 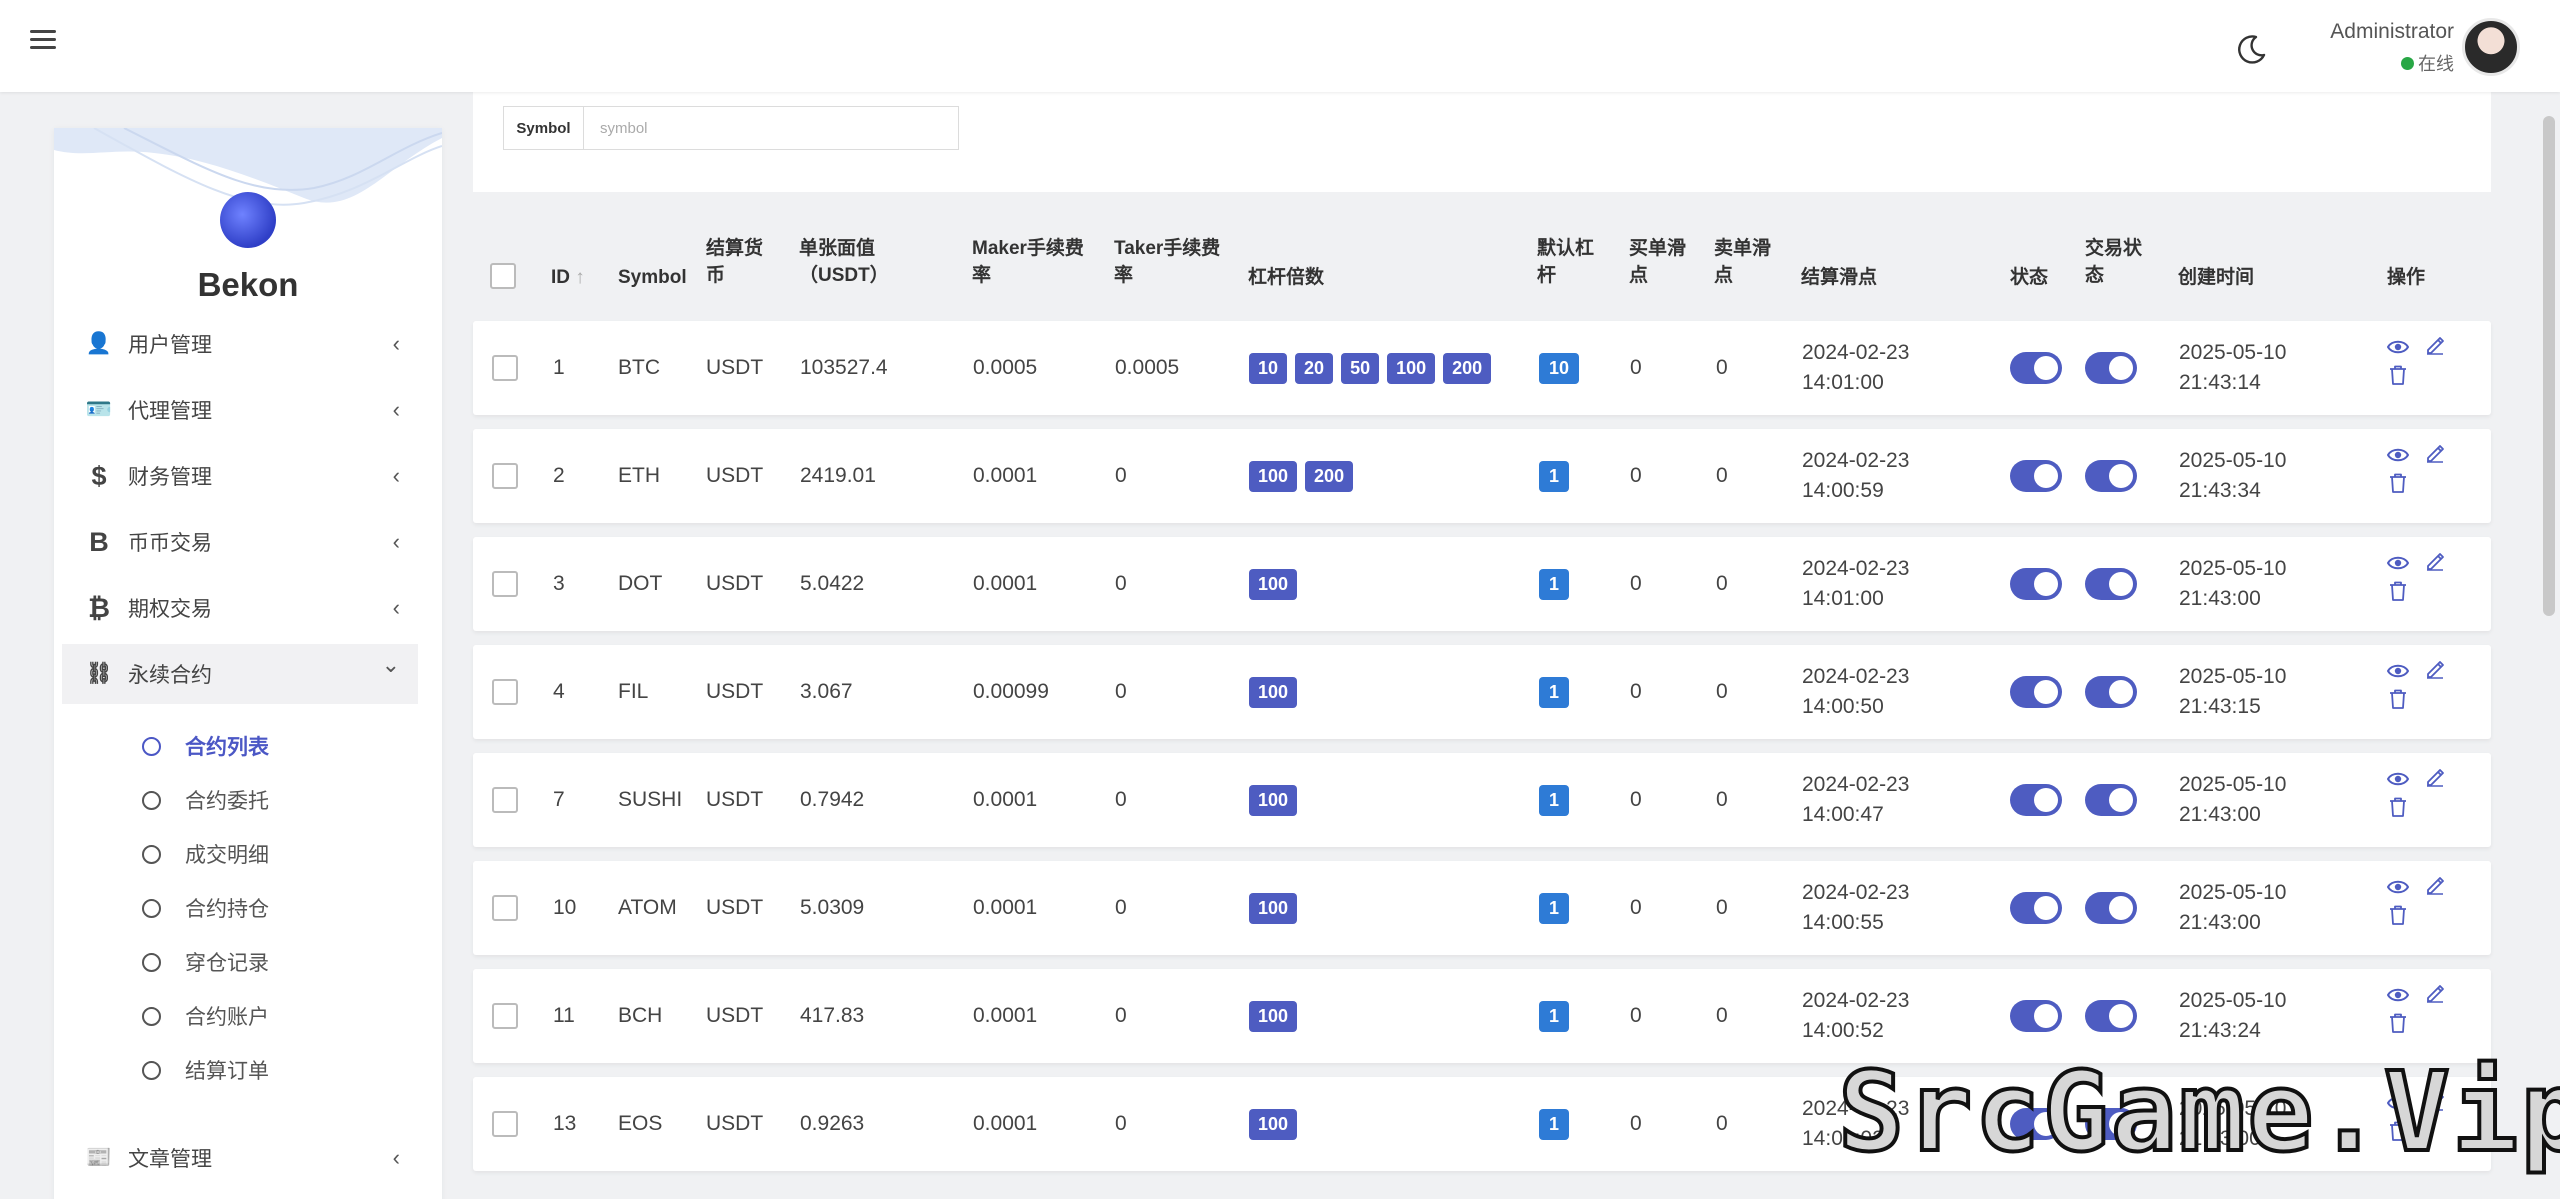 I want to click on sidebar-item-1: 🪪 代理管理 ‹, so click(x=240, y=410).